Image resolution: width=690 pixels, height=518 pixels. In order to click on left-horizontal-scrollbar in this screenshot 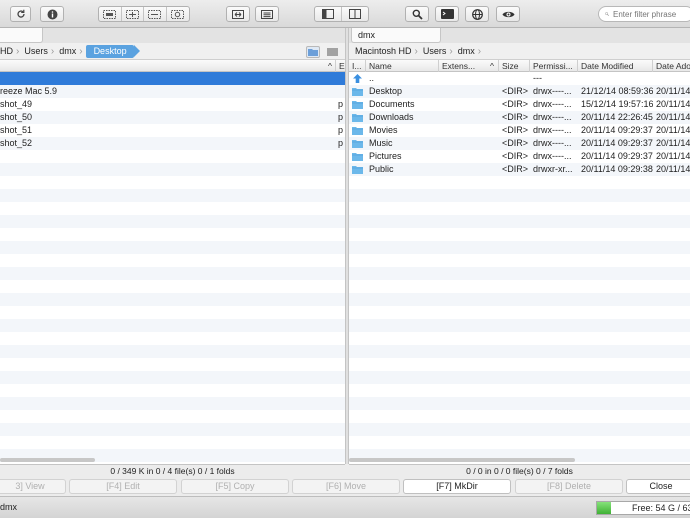, I will do `click(47, 460)`.